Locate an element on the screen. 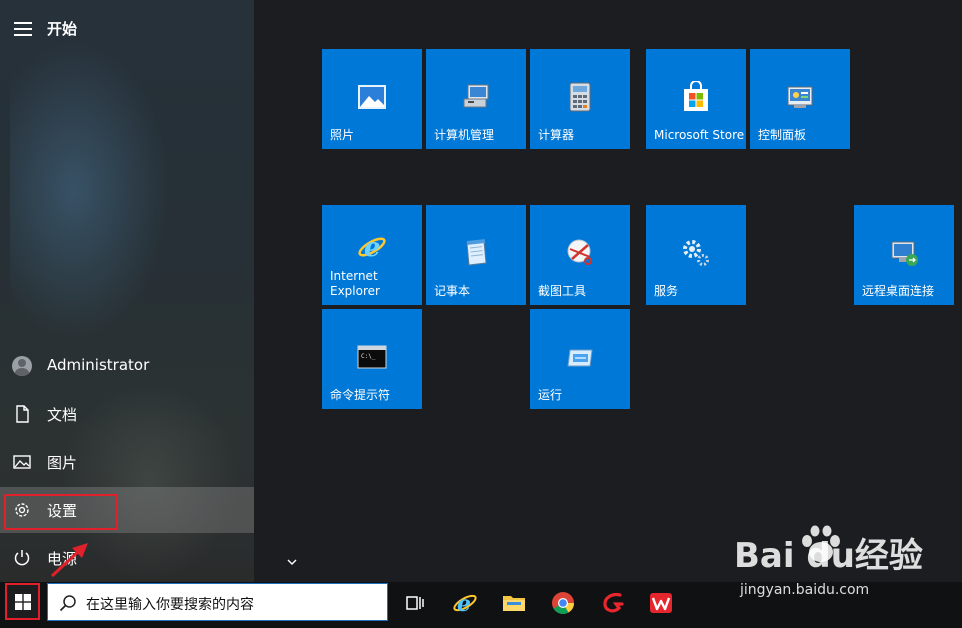  tile-microsoft-store: Microsoft Store is located at coordinates (696, 99).